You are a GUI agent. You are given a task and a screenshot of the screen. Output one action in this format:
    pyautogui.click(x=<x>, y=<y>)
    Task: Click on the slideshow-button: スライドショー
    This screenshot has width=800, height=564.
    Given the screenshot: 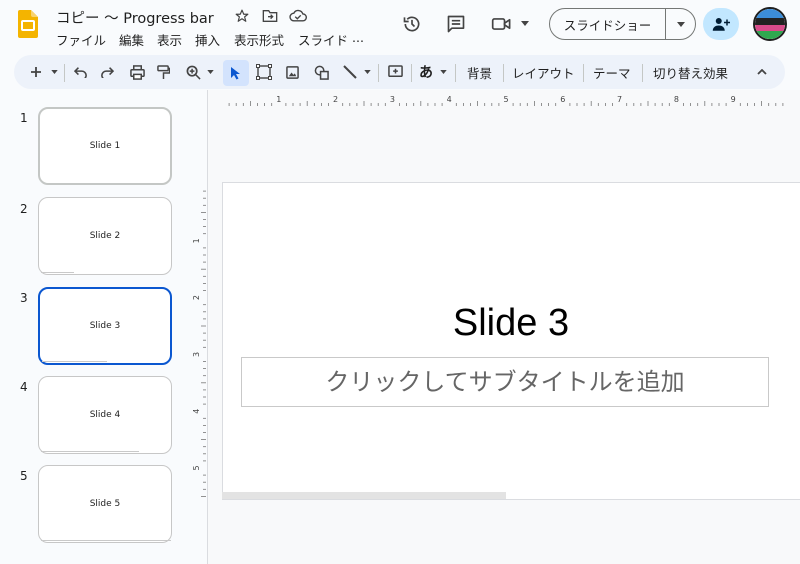 What is the action you would take?
    pyautogui.click(x=622, y=24)
    